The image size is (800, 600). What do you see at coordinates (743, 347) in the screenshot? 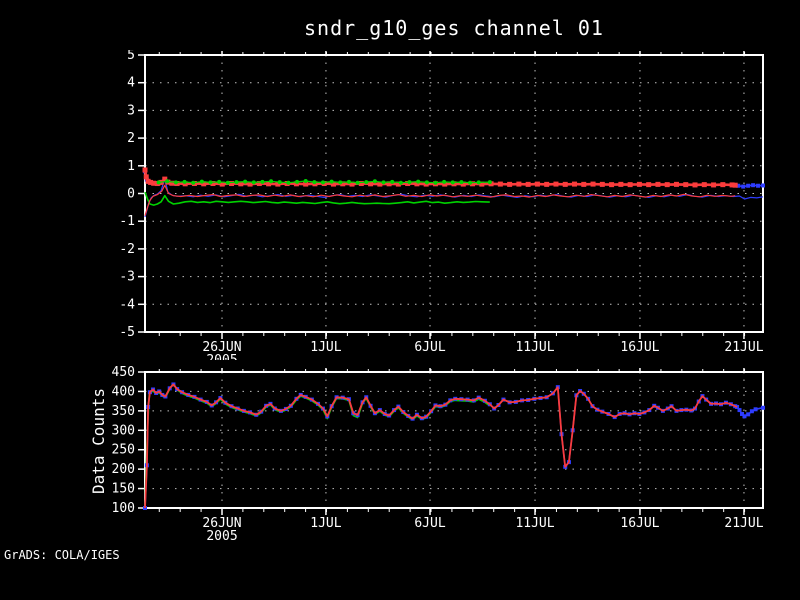
I see `x-tick-label: 21JUL` at bounding box center [743, 347].